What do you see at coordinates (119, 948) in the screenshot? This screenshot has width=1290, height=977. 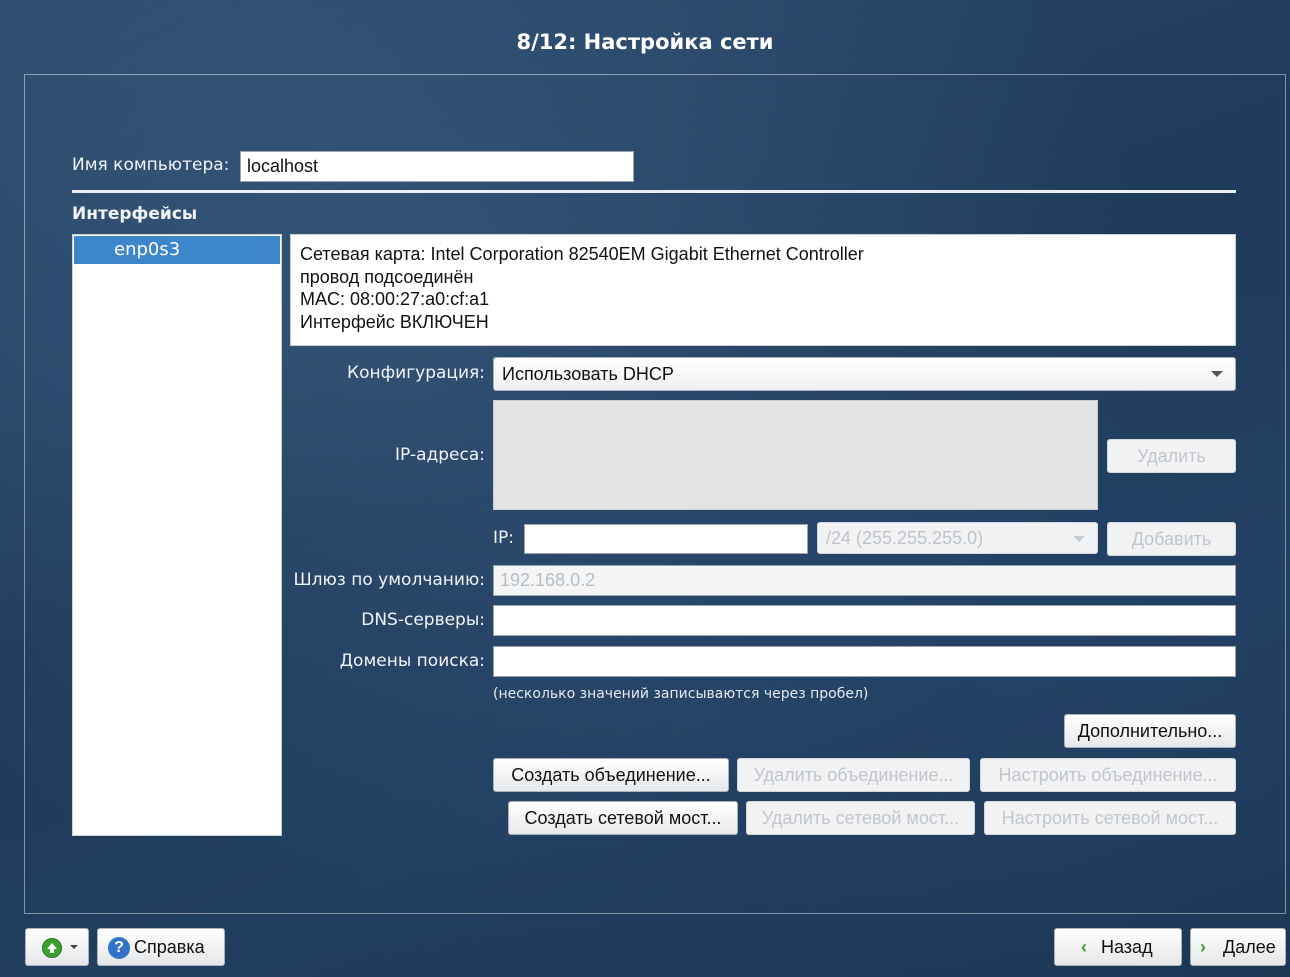 I see `help-icon: ?` at bounding box center [119, 948].